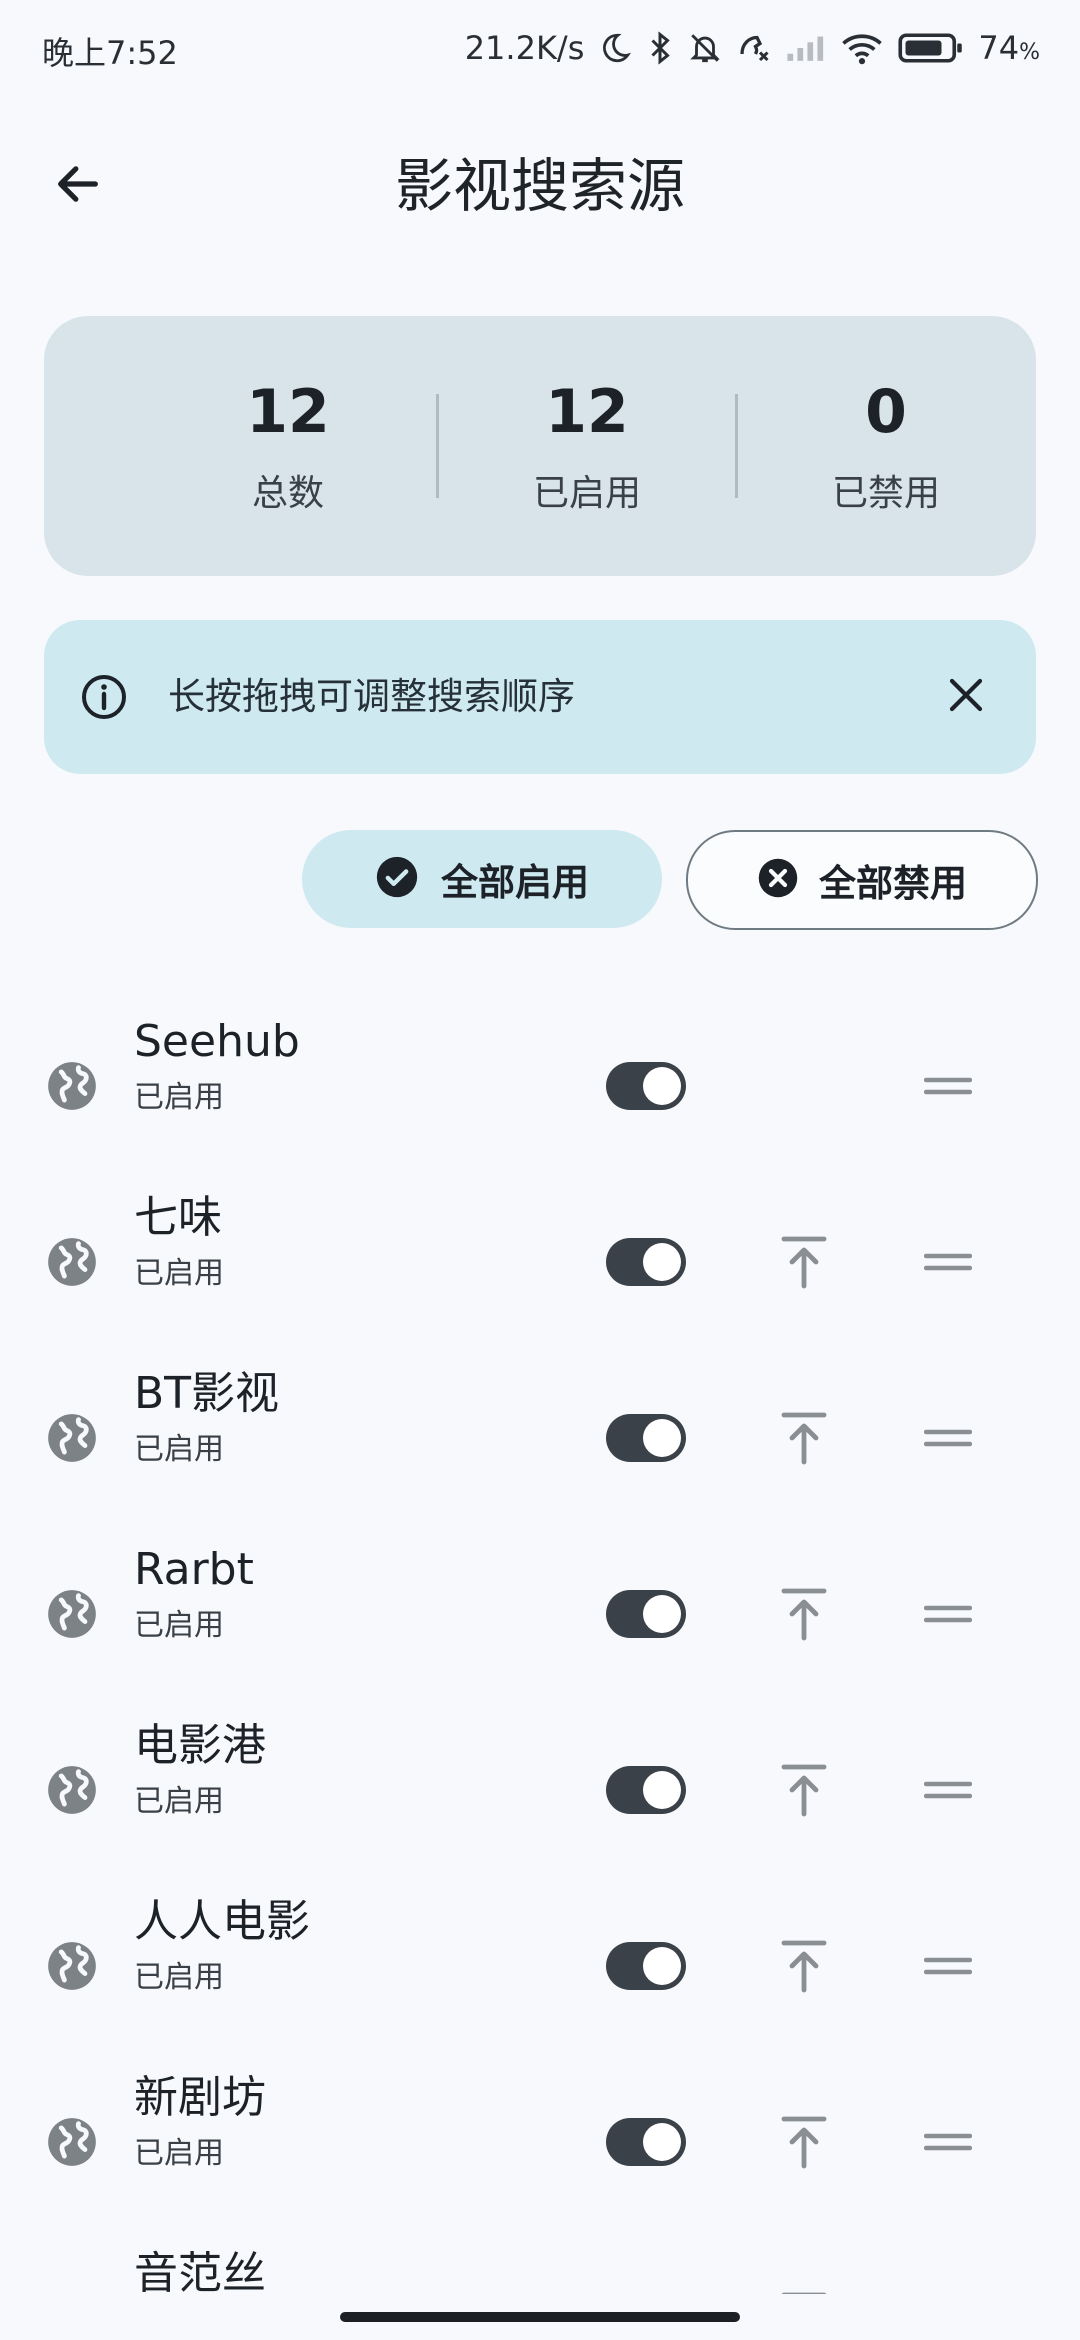 This screenshot has height=2340, width=1080. What do you see at coordinates (931, 48) in the screenshot?
I see `battery-icon` at bounding box center [931, 48].